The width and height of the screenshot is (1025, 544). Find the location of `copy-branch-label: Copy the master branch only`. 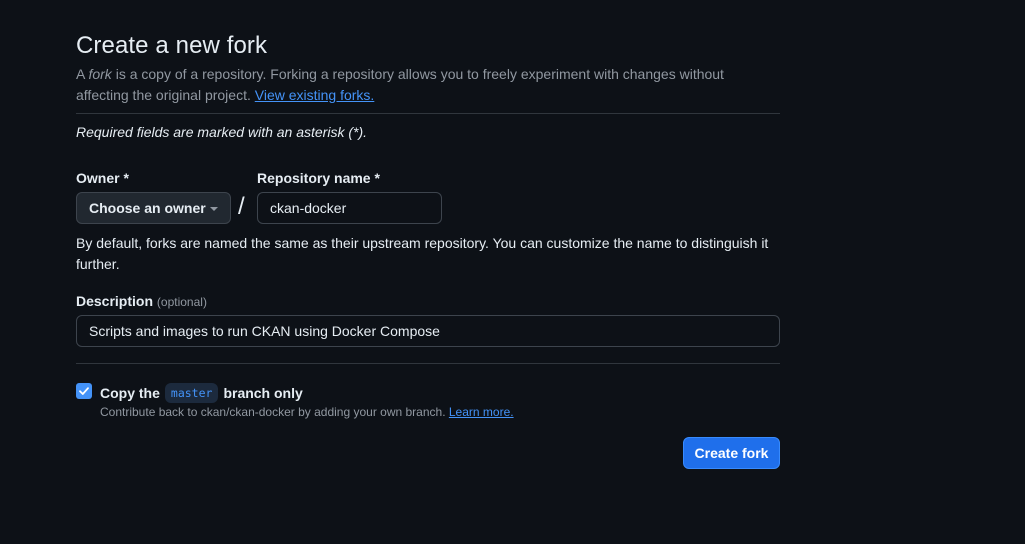

copy-branch-label: Copy the master branch only is located at coordinates (201, 393).